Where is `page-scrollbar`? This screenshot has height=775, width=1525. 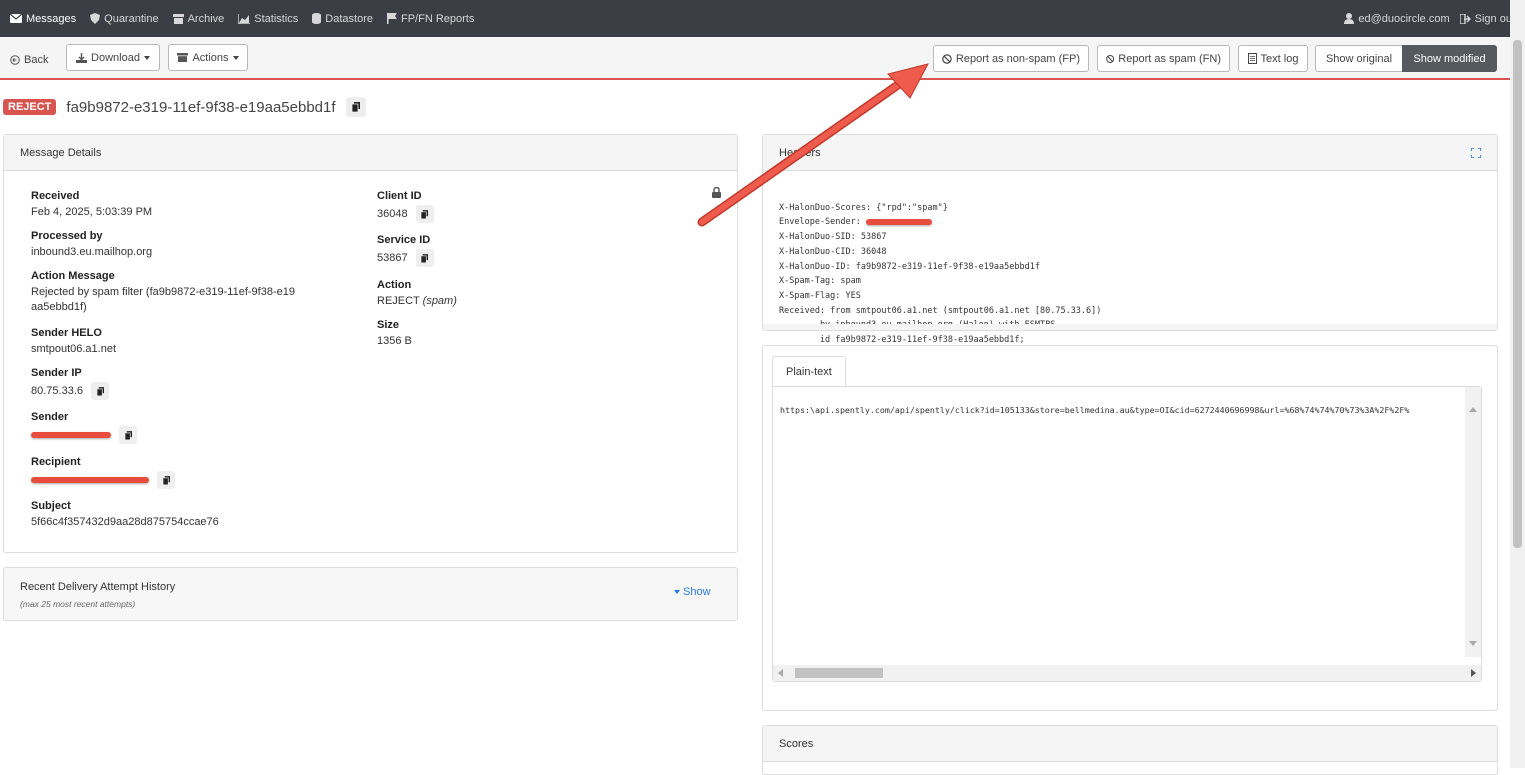 page-scrollbar is located at coordinates (1517, 384).